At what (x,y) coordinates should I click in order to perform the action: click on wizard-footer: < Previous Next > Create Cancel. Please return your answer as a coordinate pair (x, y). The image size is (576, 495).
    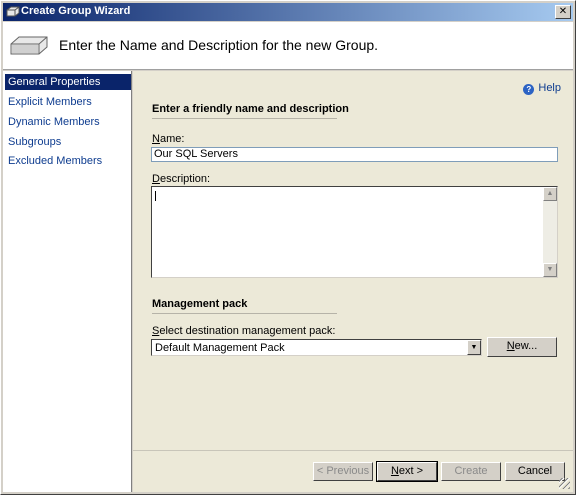
    Looking at the image, I should click on (353, 471).